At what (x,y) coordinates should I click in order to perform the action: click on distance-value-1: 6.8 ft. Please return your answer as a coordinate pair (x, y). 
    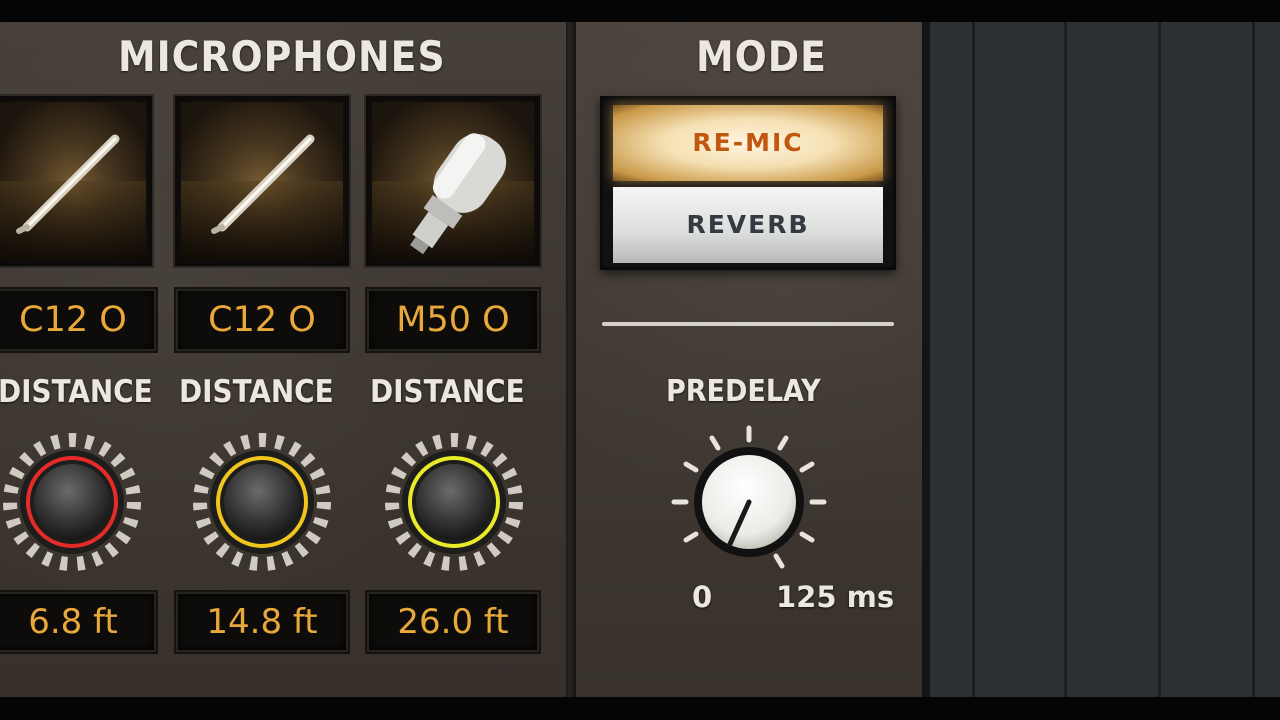
    Looking at the image, I should click on (78, 622).